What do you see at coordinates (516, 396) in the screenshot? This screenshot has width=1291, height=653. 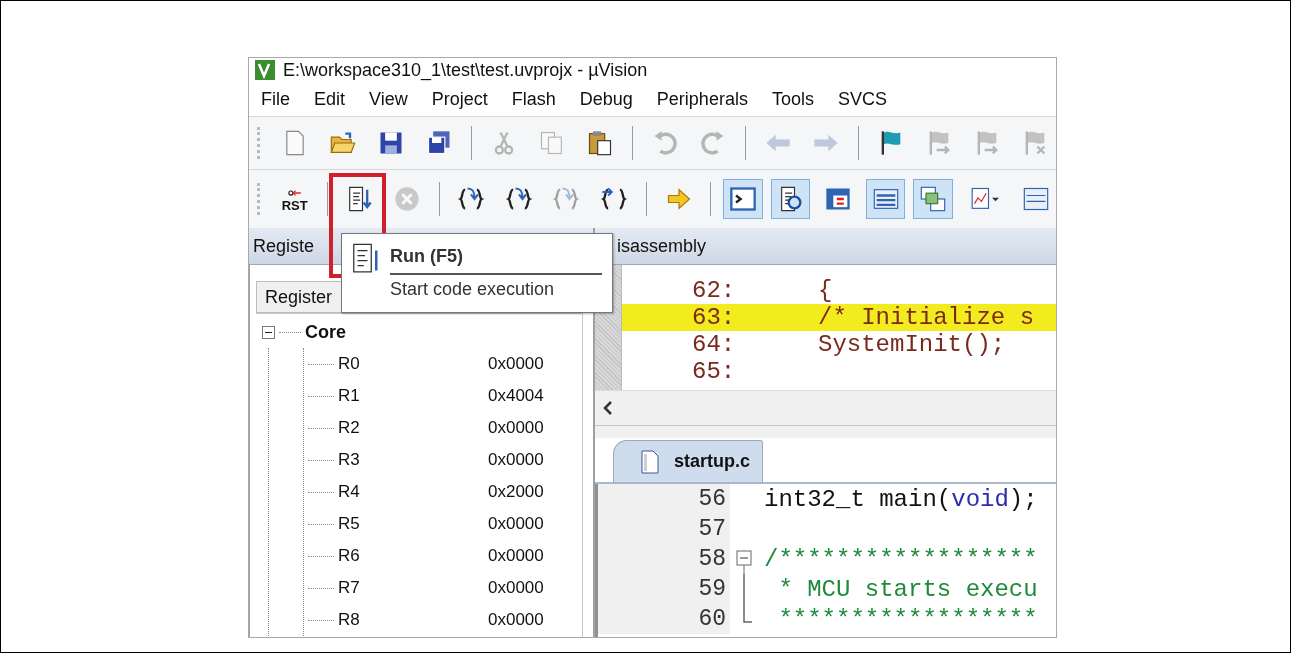 I see `register-value: 0x4004` at bounding box center [516, 396].